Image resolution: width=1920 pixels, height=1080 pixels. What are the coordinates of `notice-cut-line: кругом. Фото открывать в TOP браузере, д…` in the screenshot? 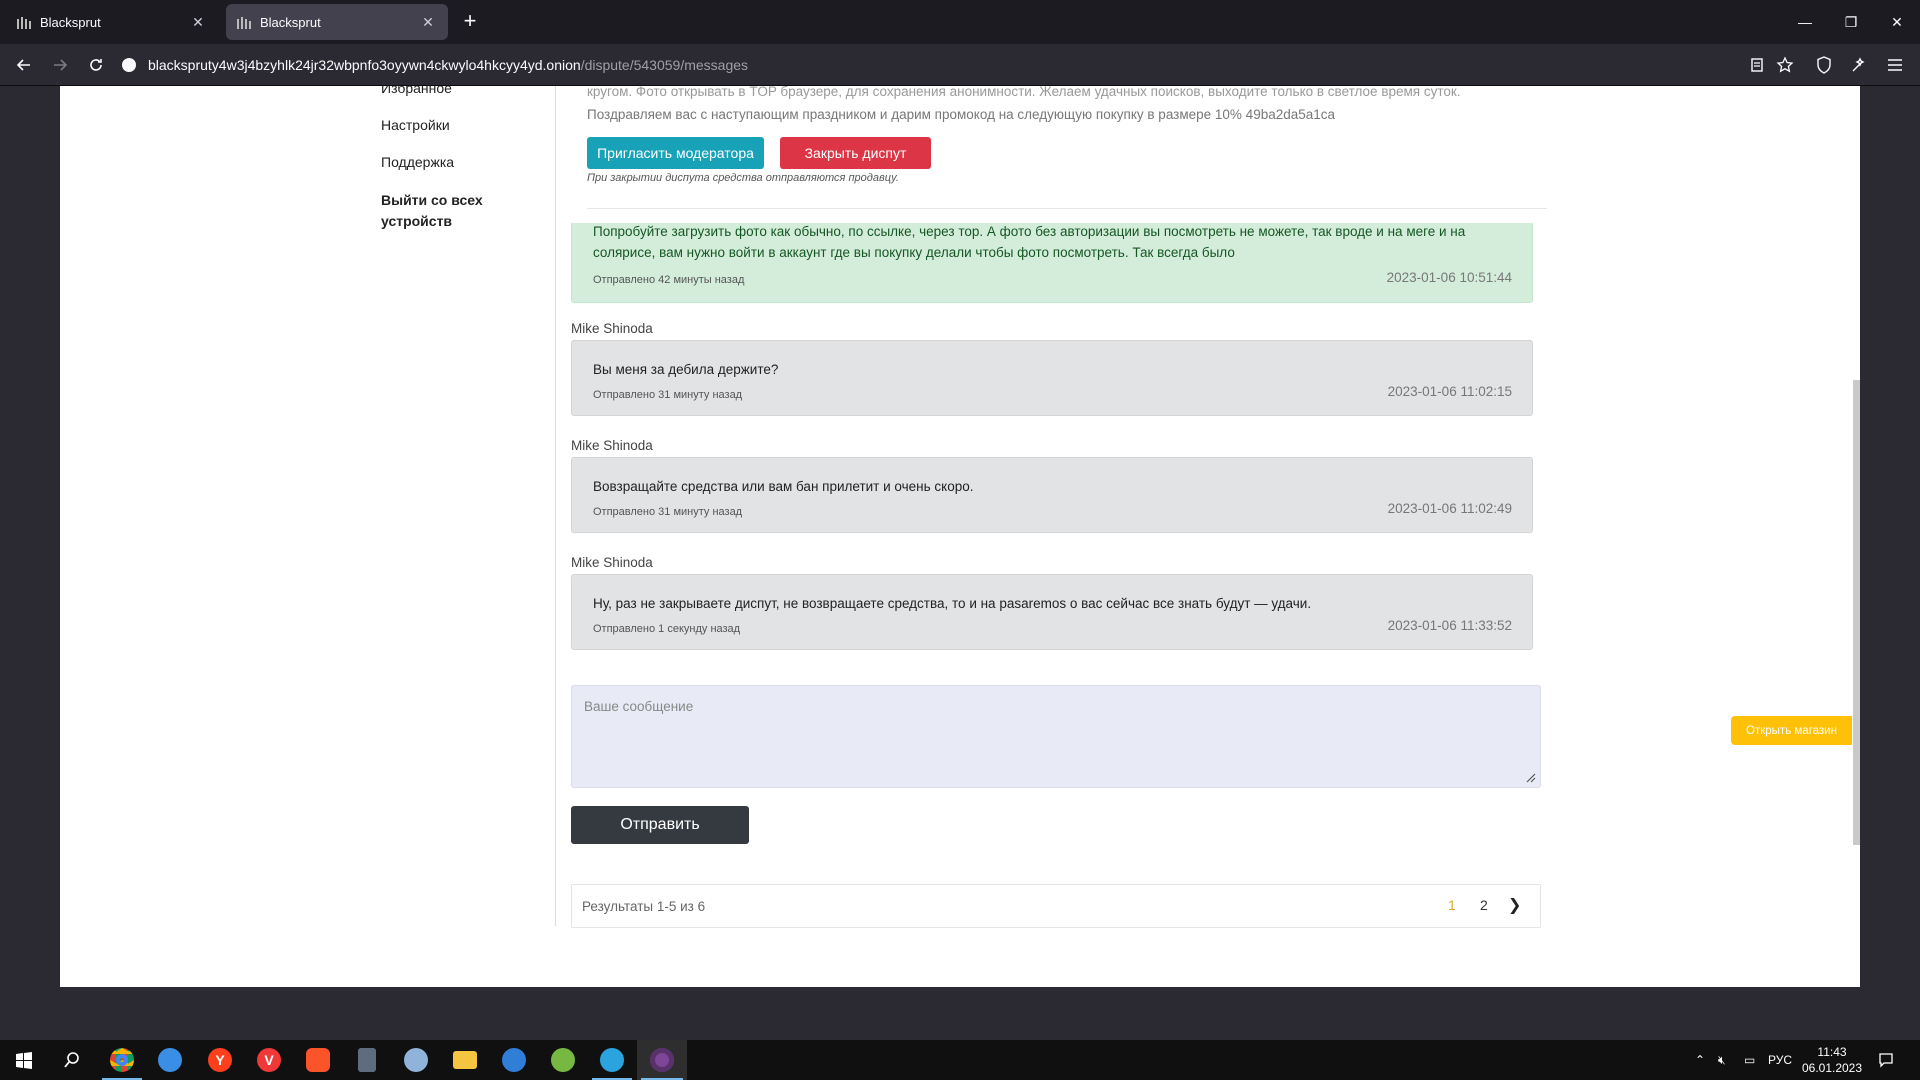 It's located at (1024, 92).